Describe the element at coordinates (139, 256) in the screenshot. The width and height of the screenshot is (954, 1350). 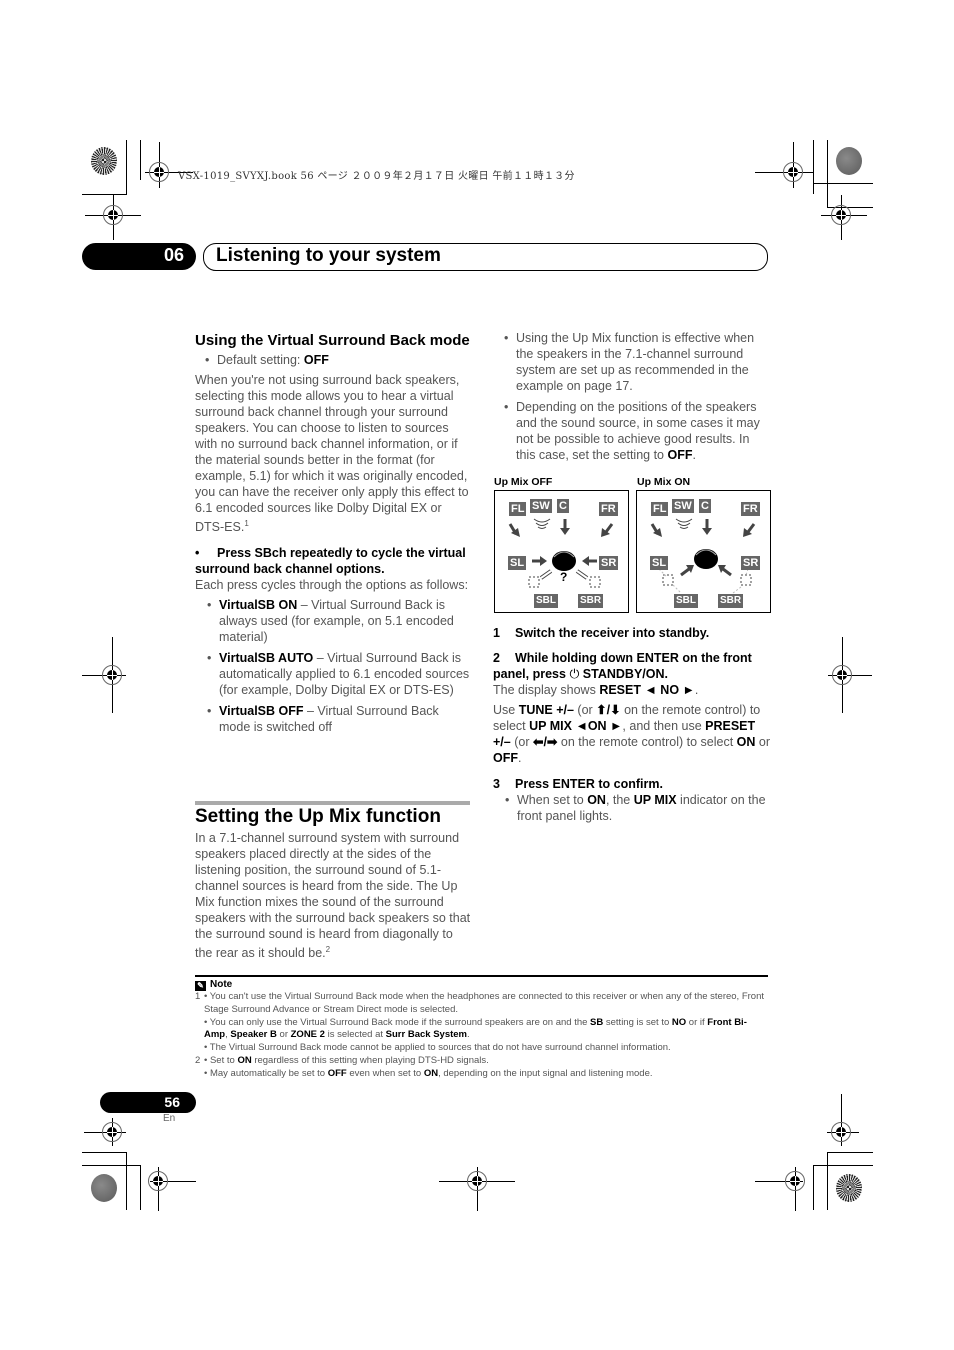
I see `chapter-number-badge: 06` at that location.